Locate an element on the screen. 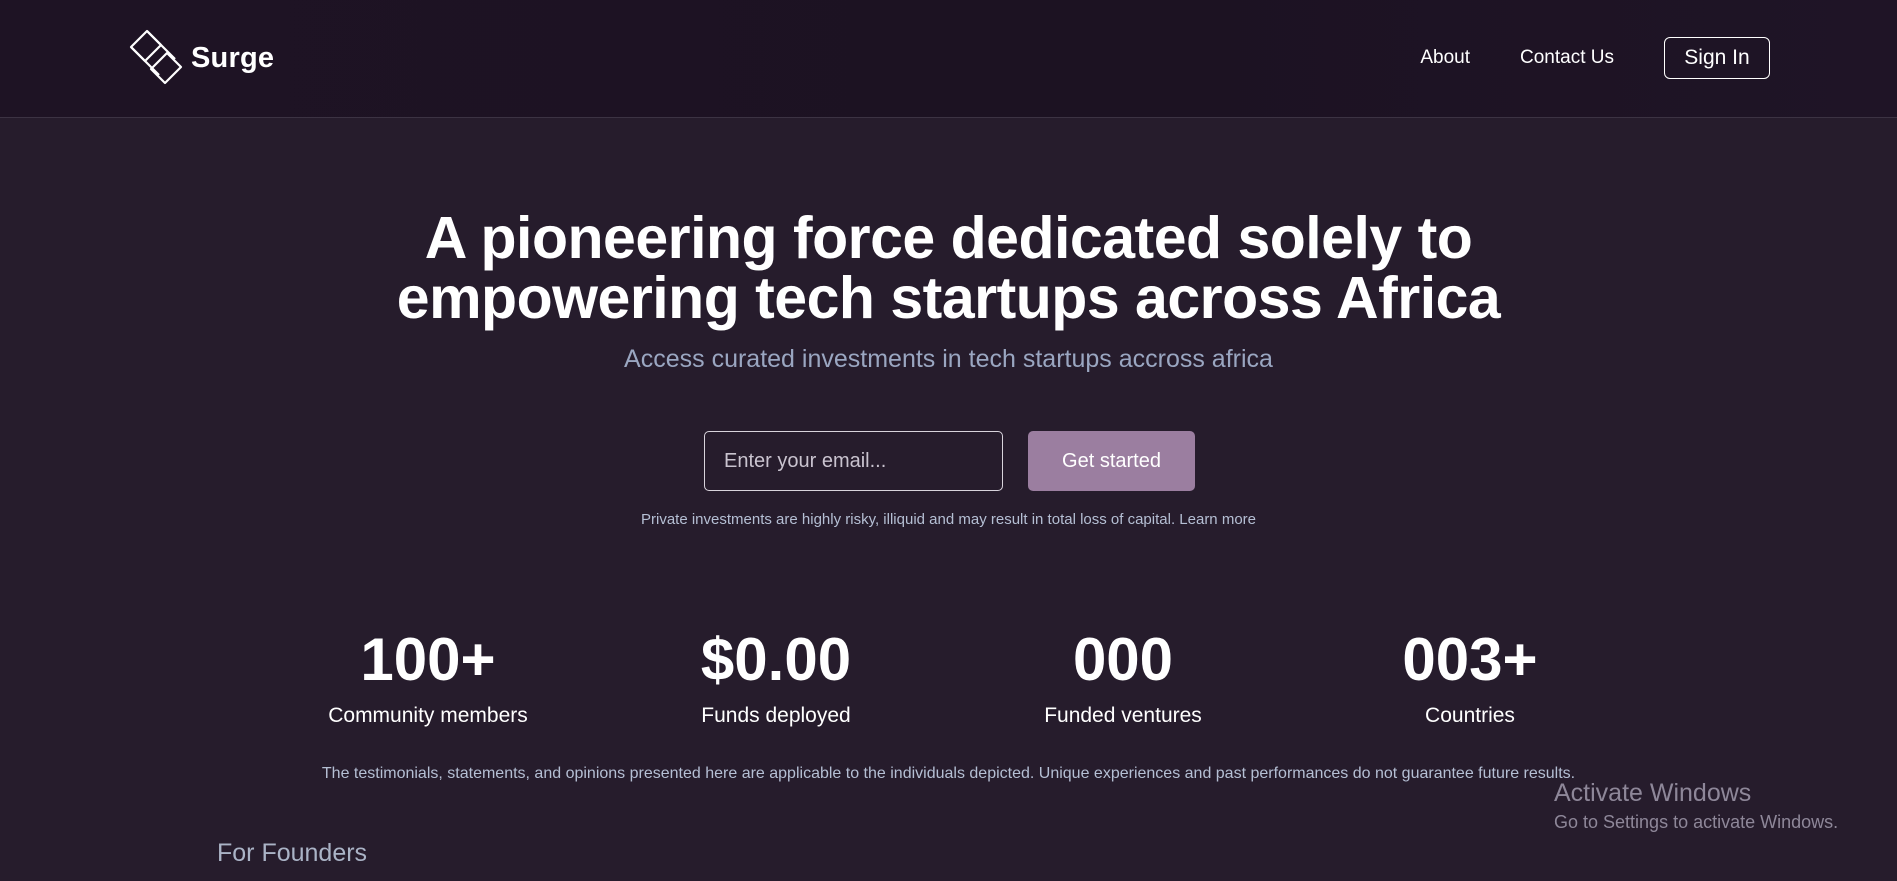  stat-funded-ventures: 000 Funded ventures is located at coordinates (1123, 675).